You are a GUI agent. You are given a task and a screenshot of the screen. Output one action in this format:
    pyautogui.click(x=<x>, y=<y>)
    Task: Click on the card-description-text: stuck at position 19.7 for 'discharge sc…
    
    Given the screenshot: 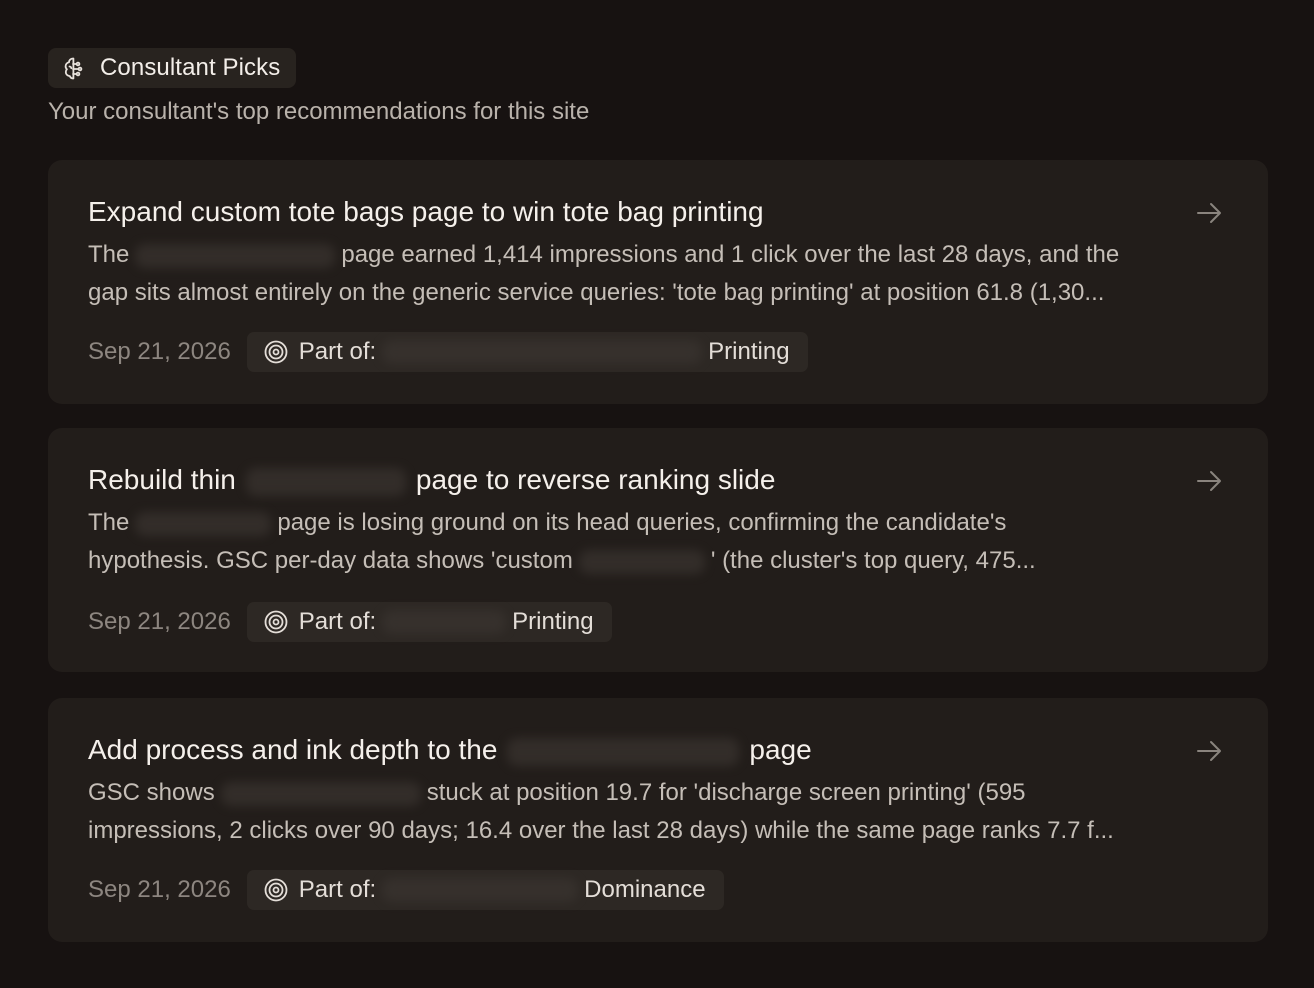 What is the action you would take?
    pyautogui.click(x=726, y=792)
    